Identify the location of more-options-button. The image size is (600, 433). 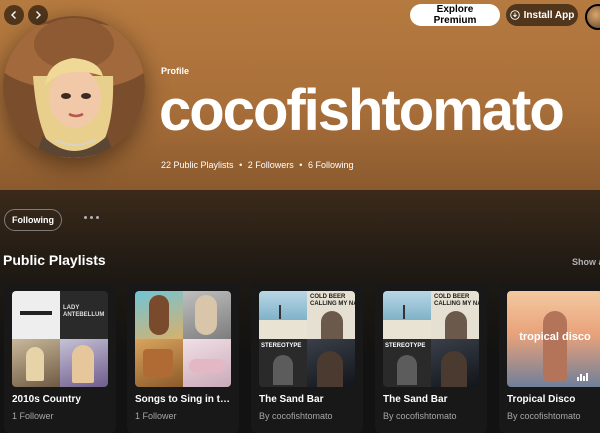
(91, 217).